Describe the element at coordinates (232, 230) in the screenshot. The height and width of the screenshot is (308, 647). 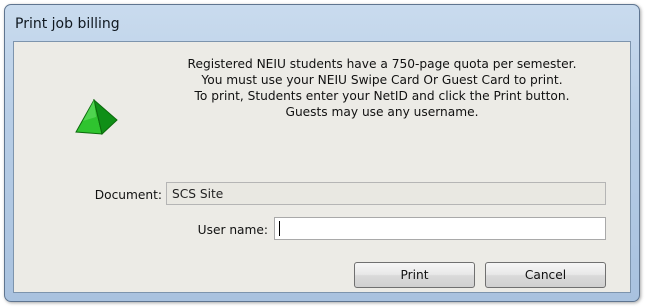
I see `user-name-label: User name:` at that location.